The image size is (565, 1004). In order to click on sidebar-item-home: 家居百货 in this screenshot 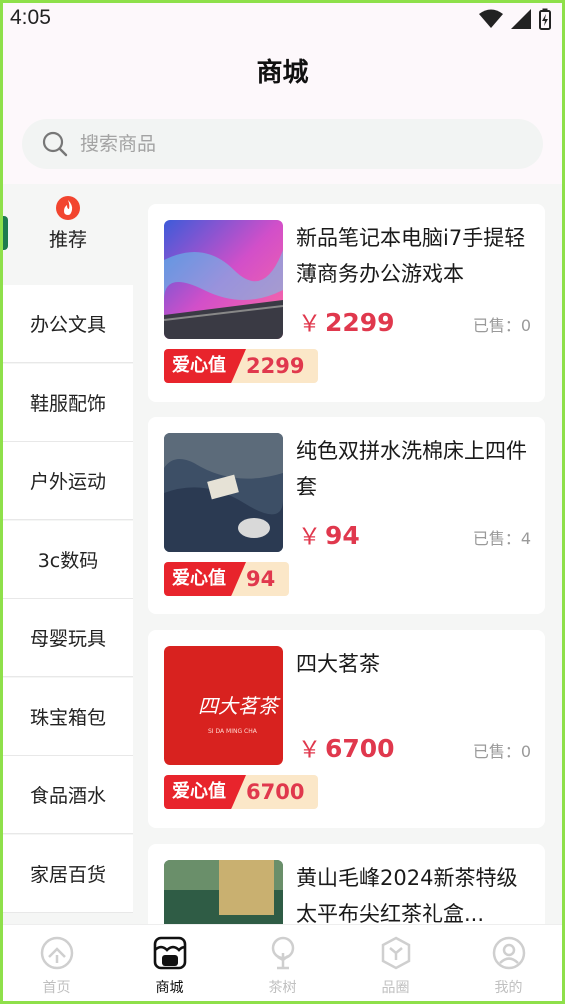, I will do `click(68, 874)`.